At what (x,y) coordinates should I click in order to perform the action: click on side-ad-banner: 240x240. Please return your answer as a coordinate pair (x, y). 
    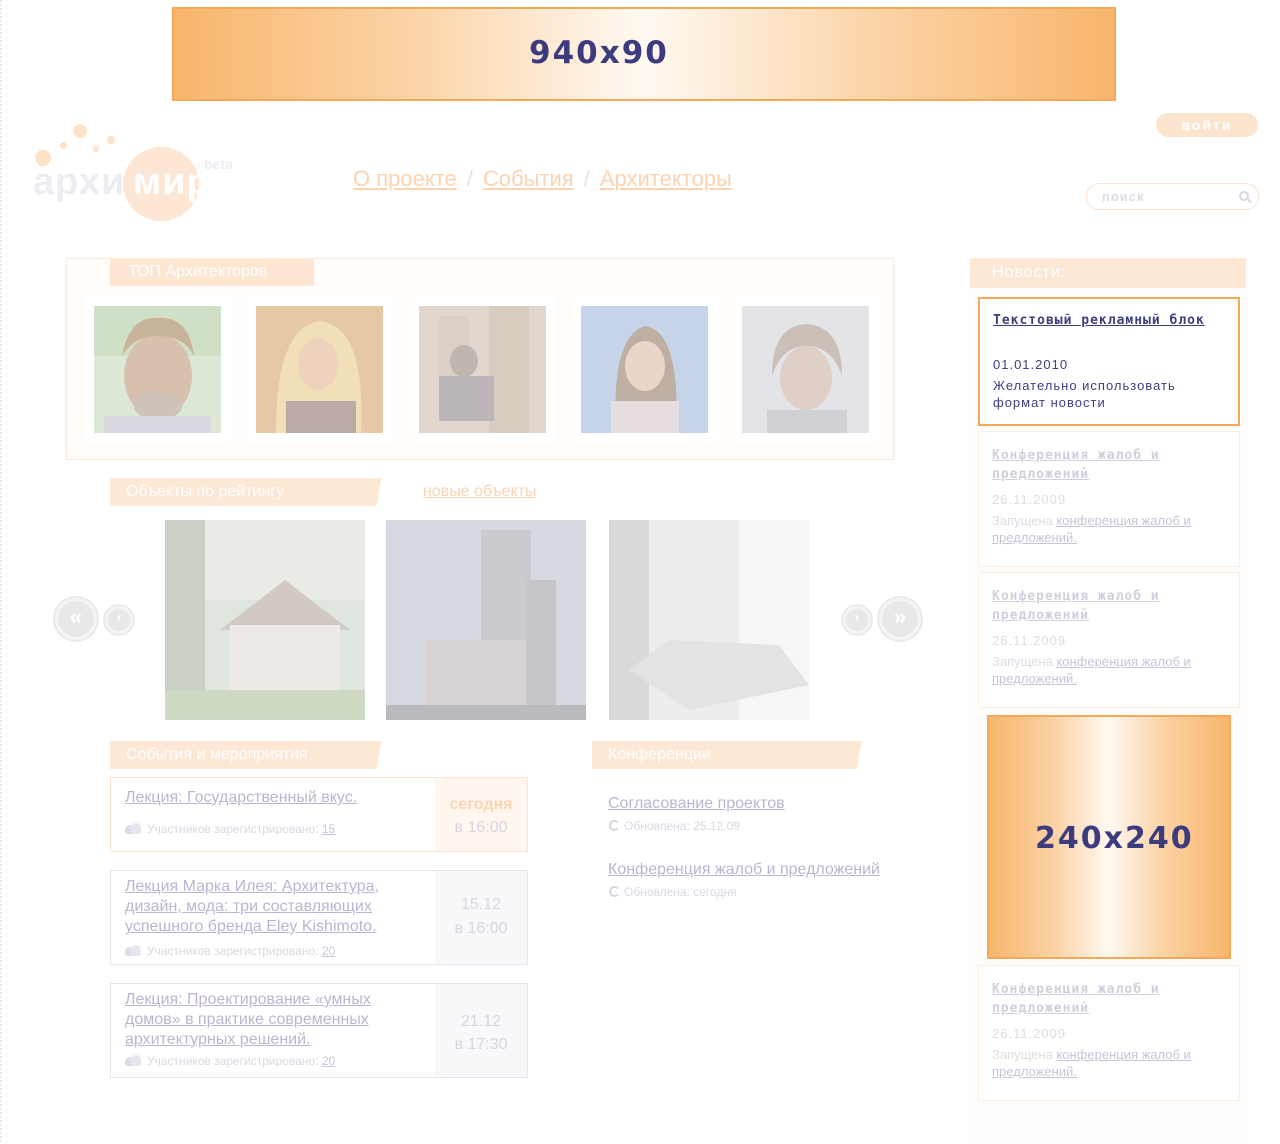
    Looking at the image, I should click on (1109, 837).